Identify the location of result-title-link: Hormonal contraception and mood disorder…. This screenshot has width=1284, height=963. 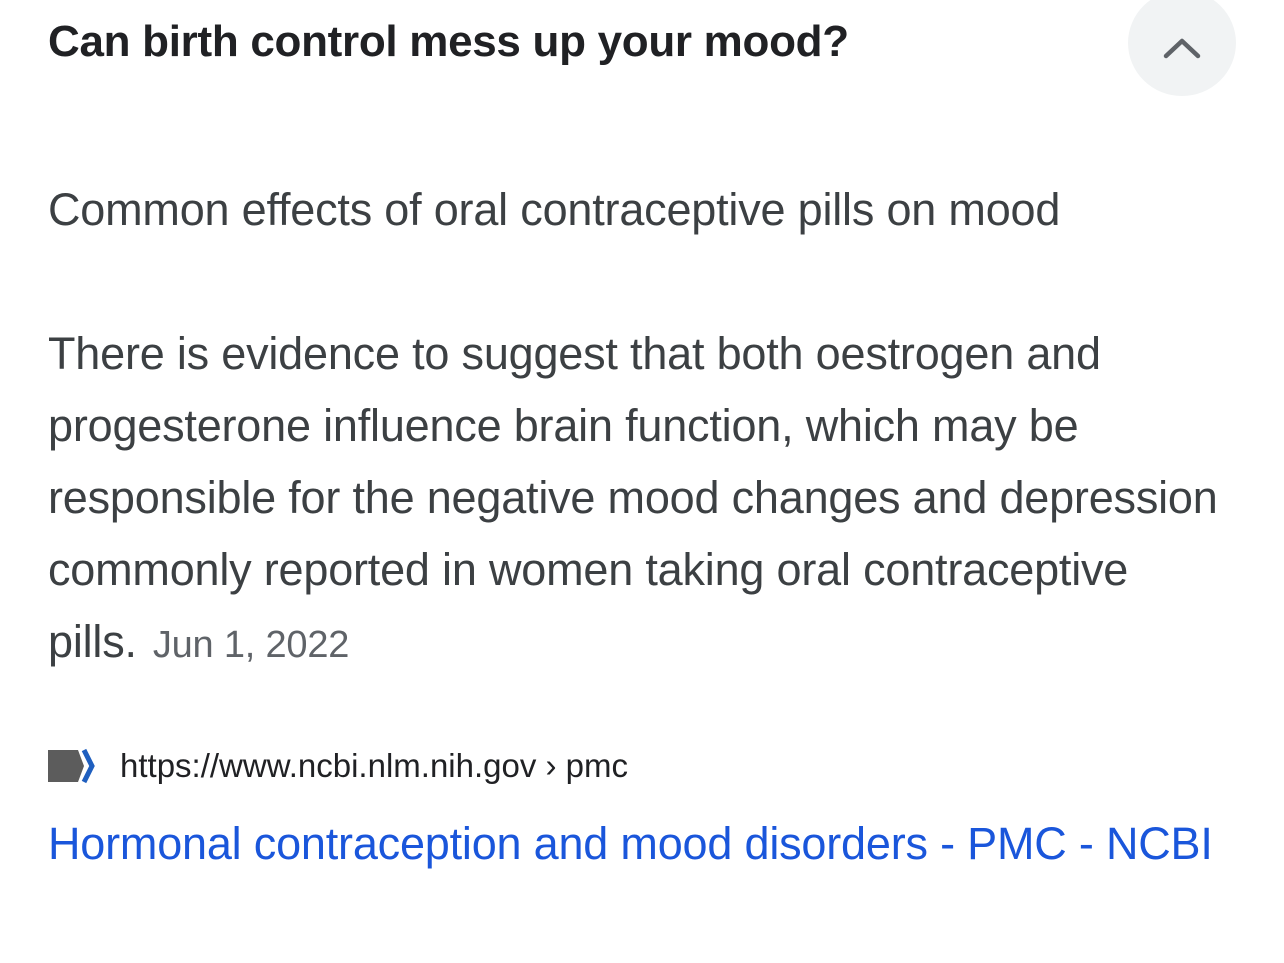
(648, 844).